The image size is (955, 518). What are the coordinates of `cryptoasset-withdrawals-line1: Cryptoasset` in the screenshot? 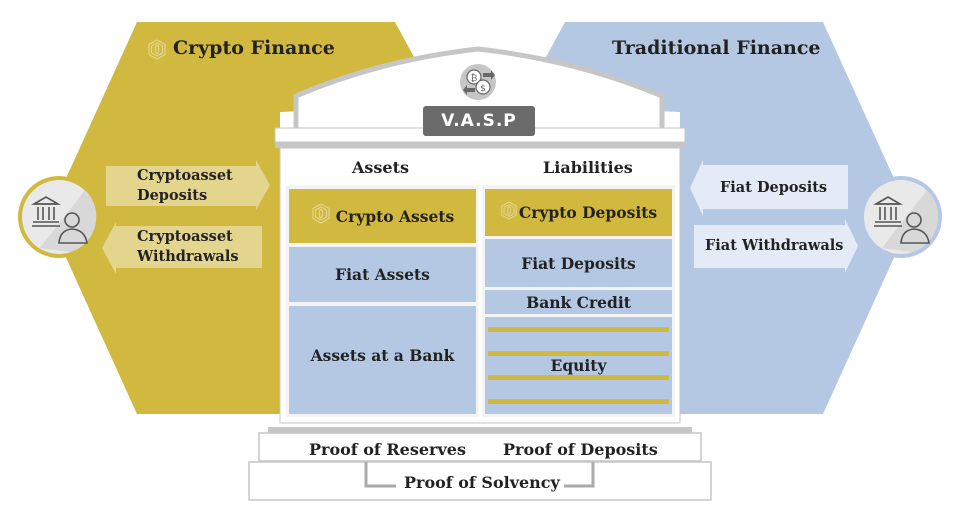 It's located at (185, 236).